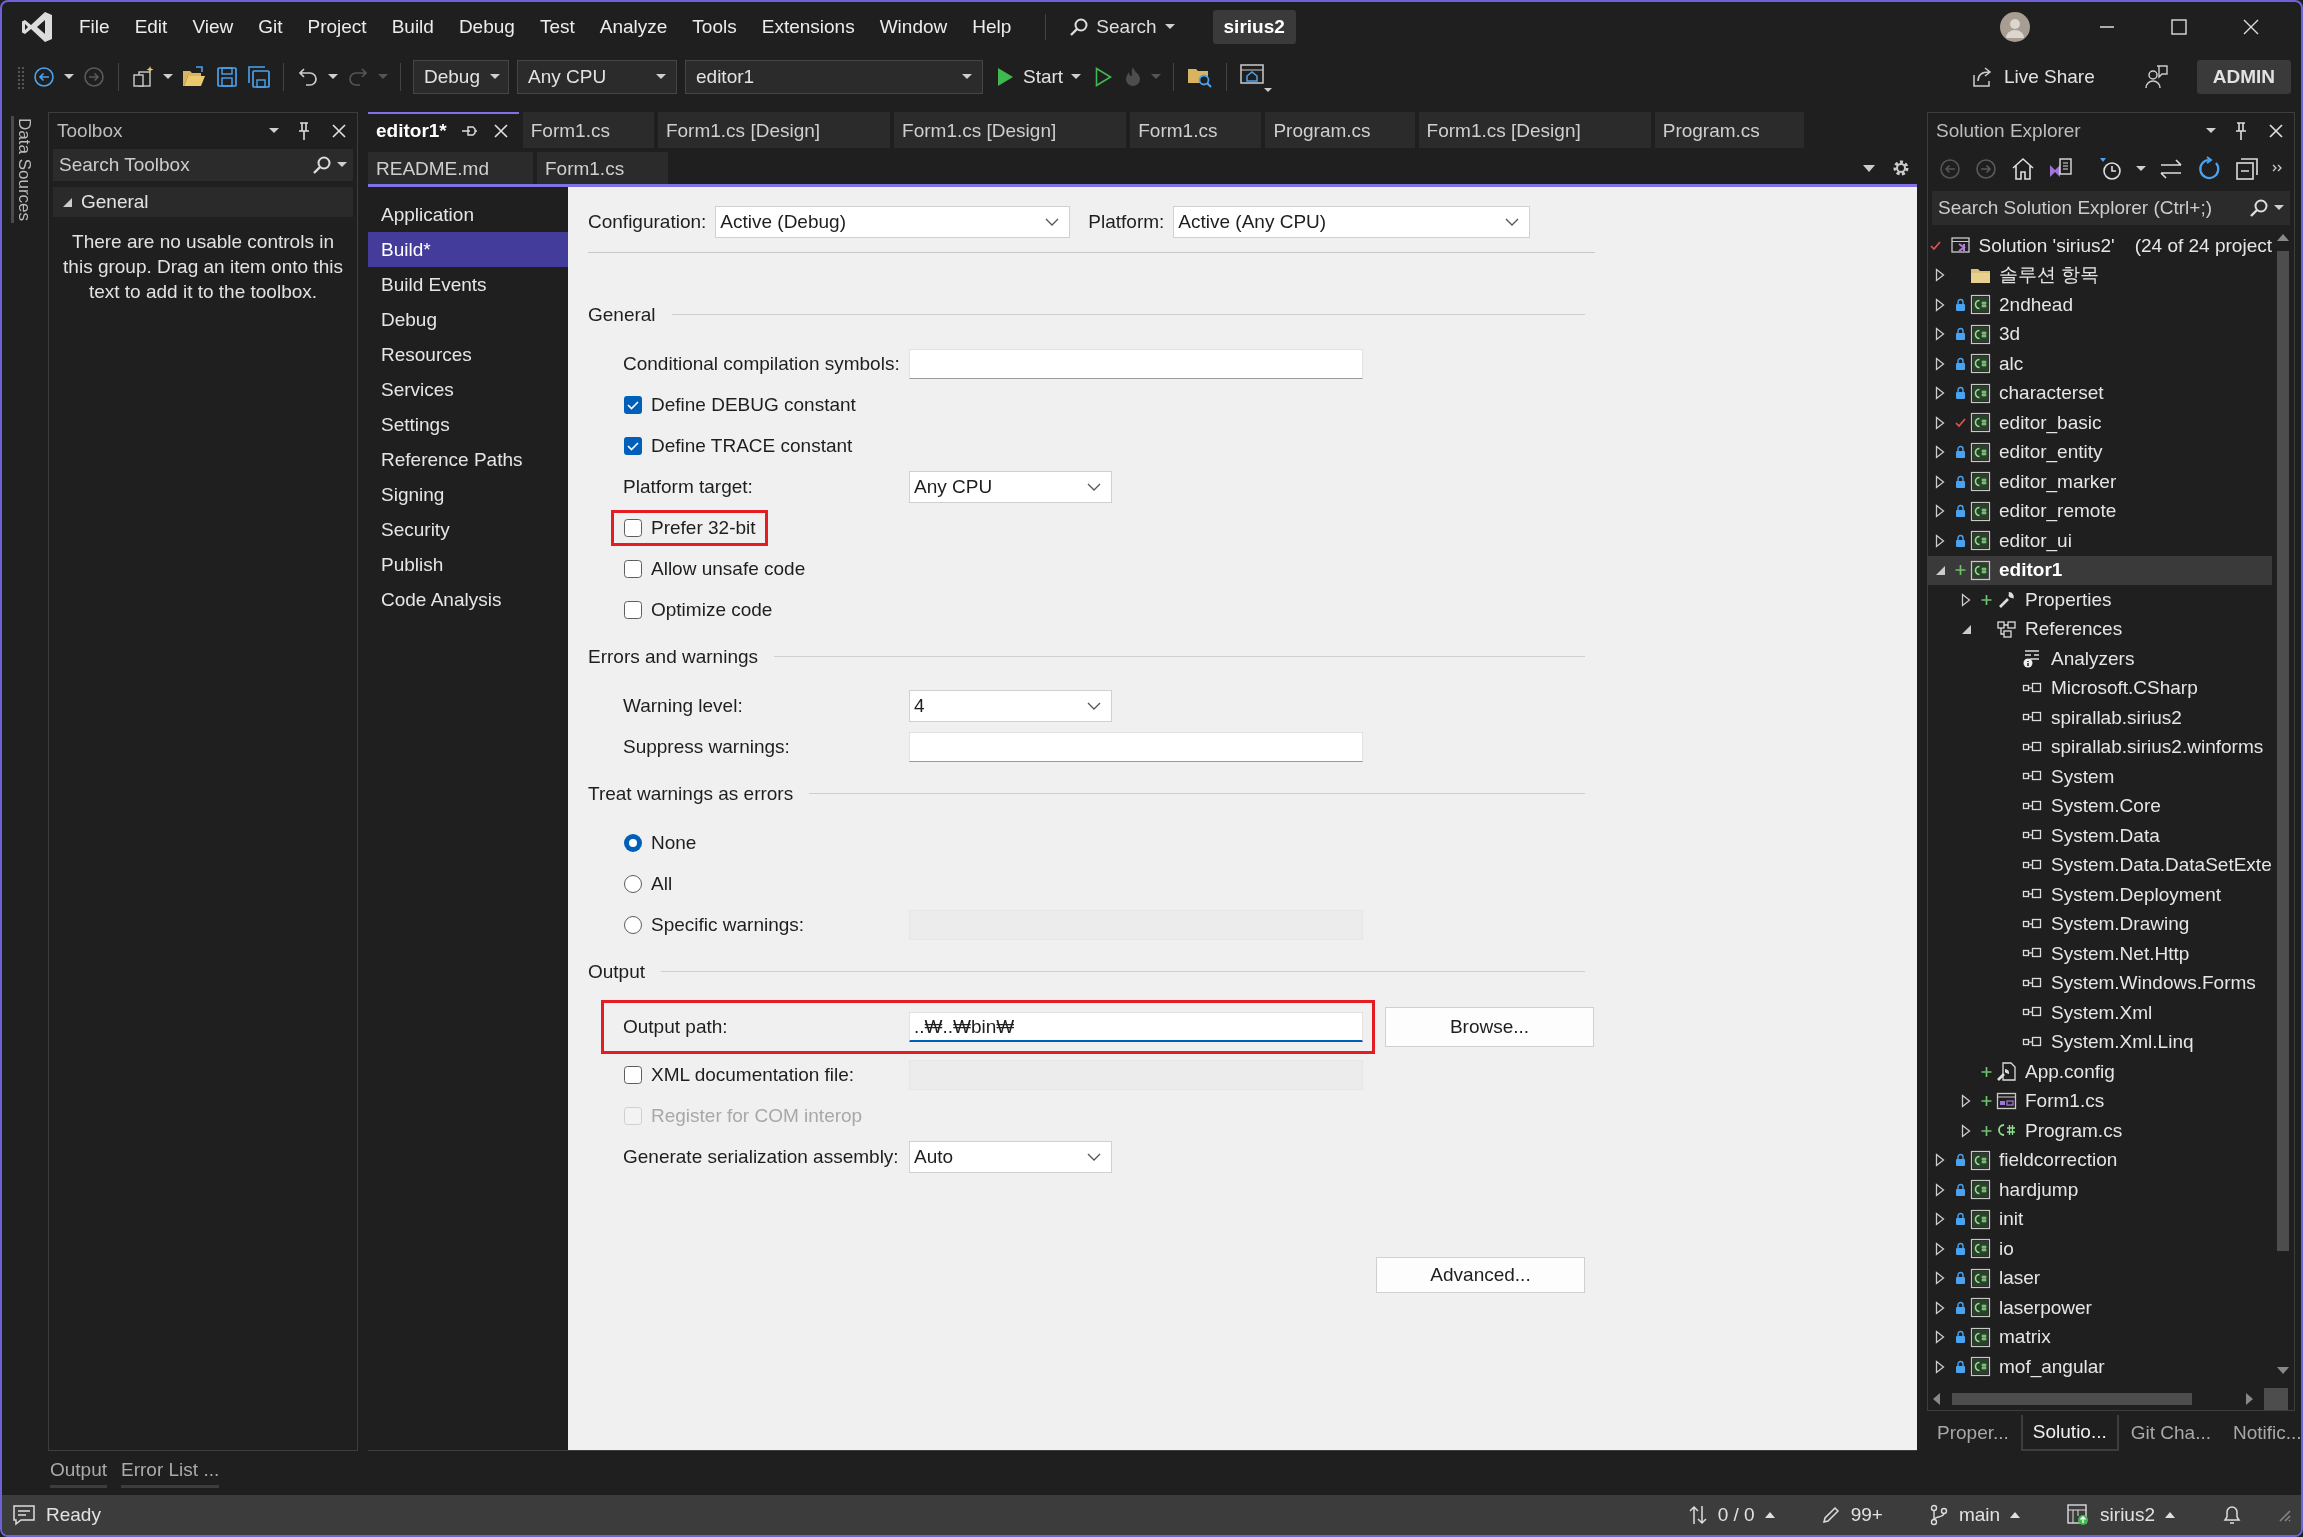  What do you see at coordinates (2100, 688) in the screenshot?
I see `tree-item: Microsoft.CSharp` at bounding box center [2100, 688].